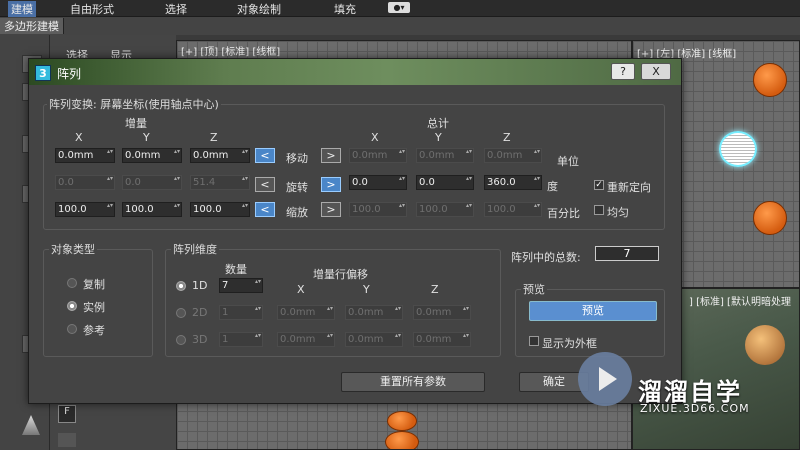  I want to click on dimension-2d-radio, so click(181, 313).